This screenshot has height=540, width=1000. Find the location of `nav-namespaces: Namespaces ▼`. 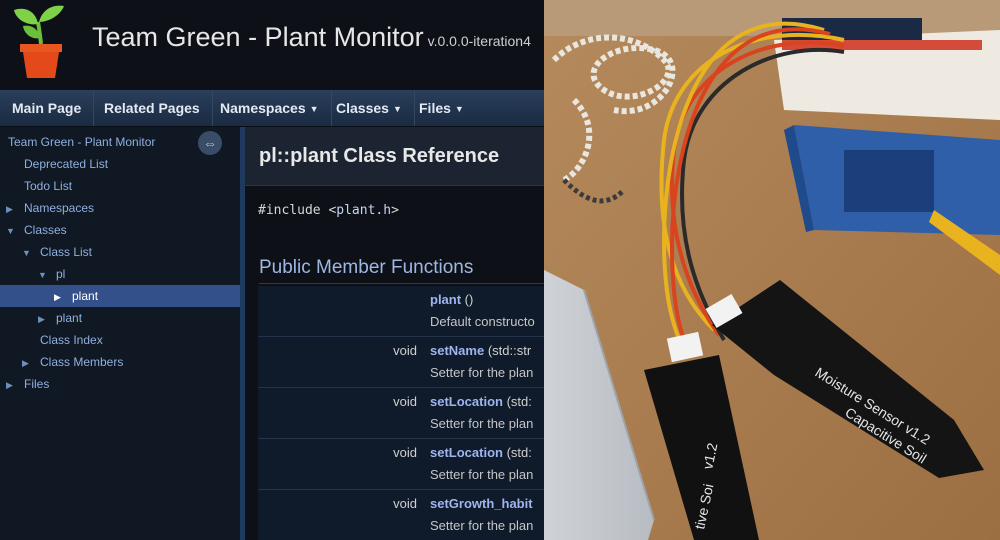

nav-namespaces: Namespaces ▼ is located at coordinates (270, 108).